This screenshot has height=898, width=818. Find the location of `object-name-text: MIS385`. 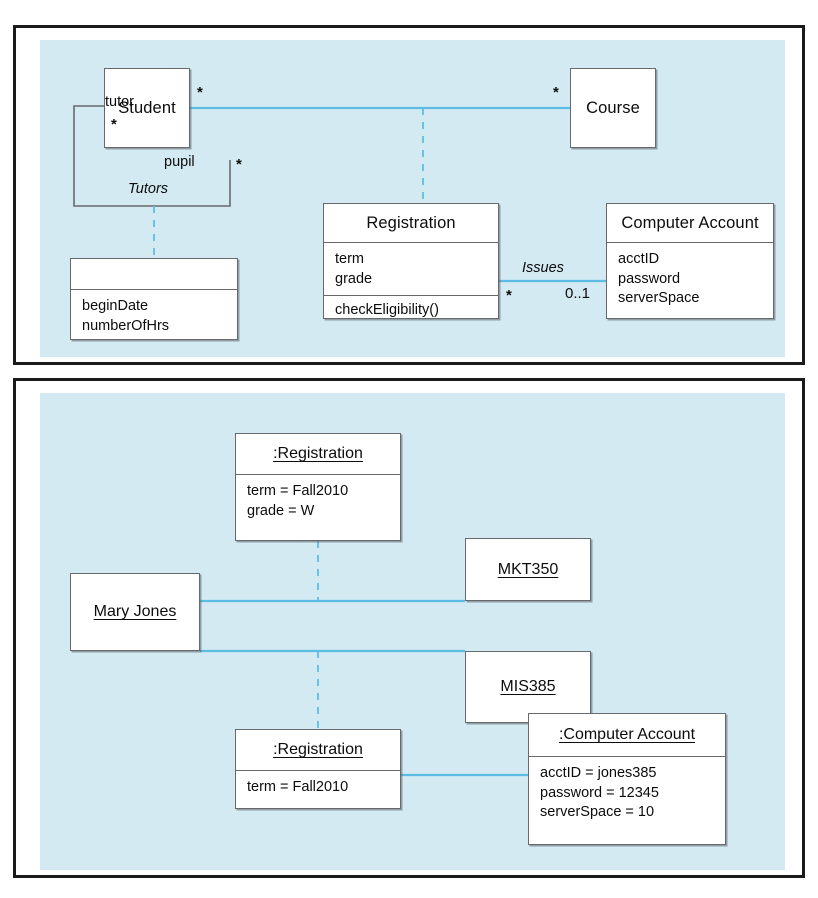

object-name-text: MIS385 is located at coordinates (528, 686).